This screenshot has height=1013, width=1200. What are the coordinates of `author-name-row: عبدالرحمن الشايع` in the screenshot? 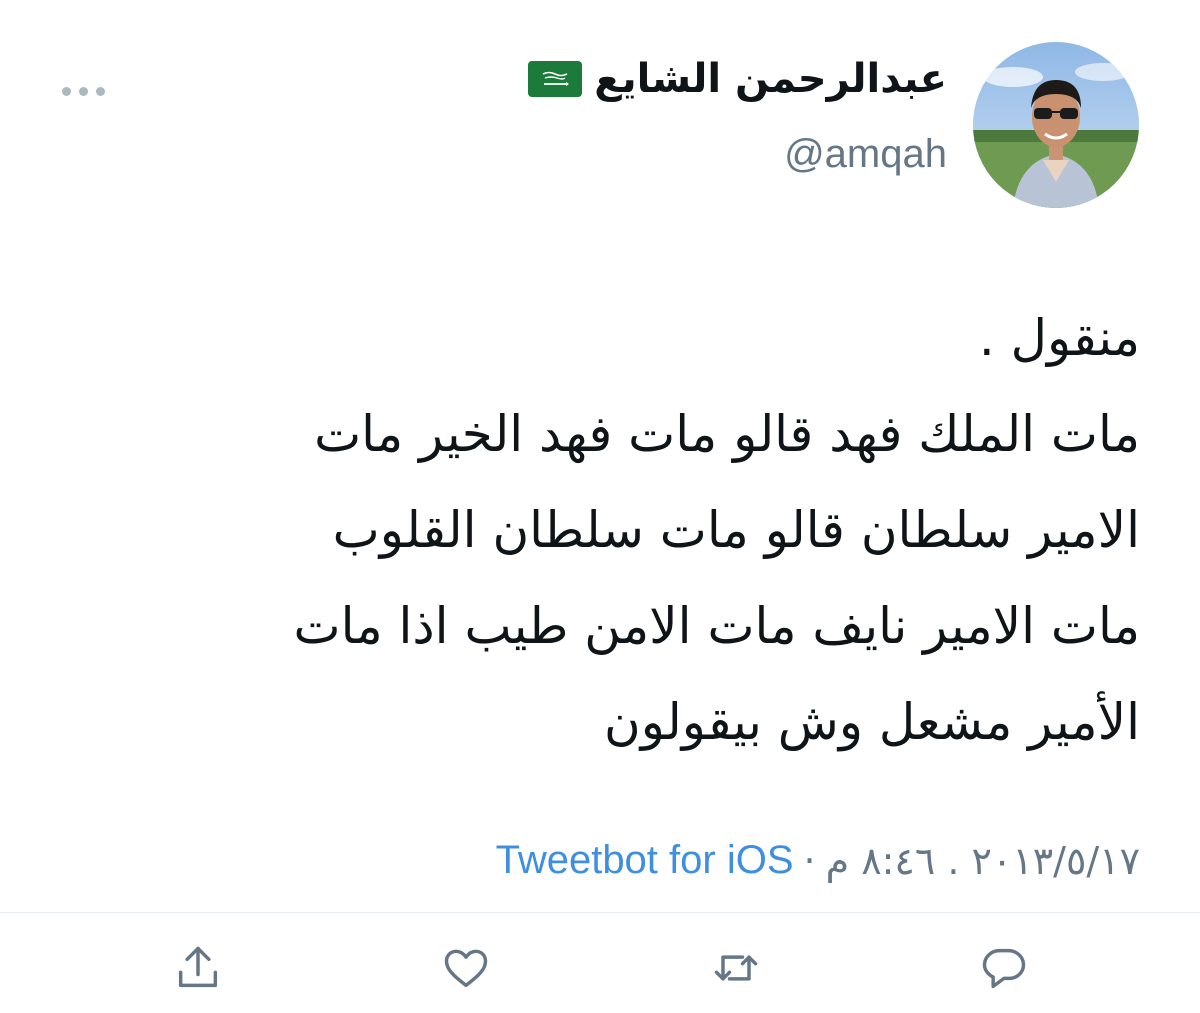 It's located at (737, 79).